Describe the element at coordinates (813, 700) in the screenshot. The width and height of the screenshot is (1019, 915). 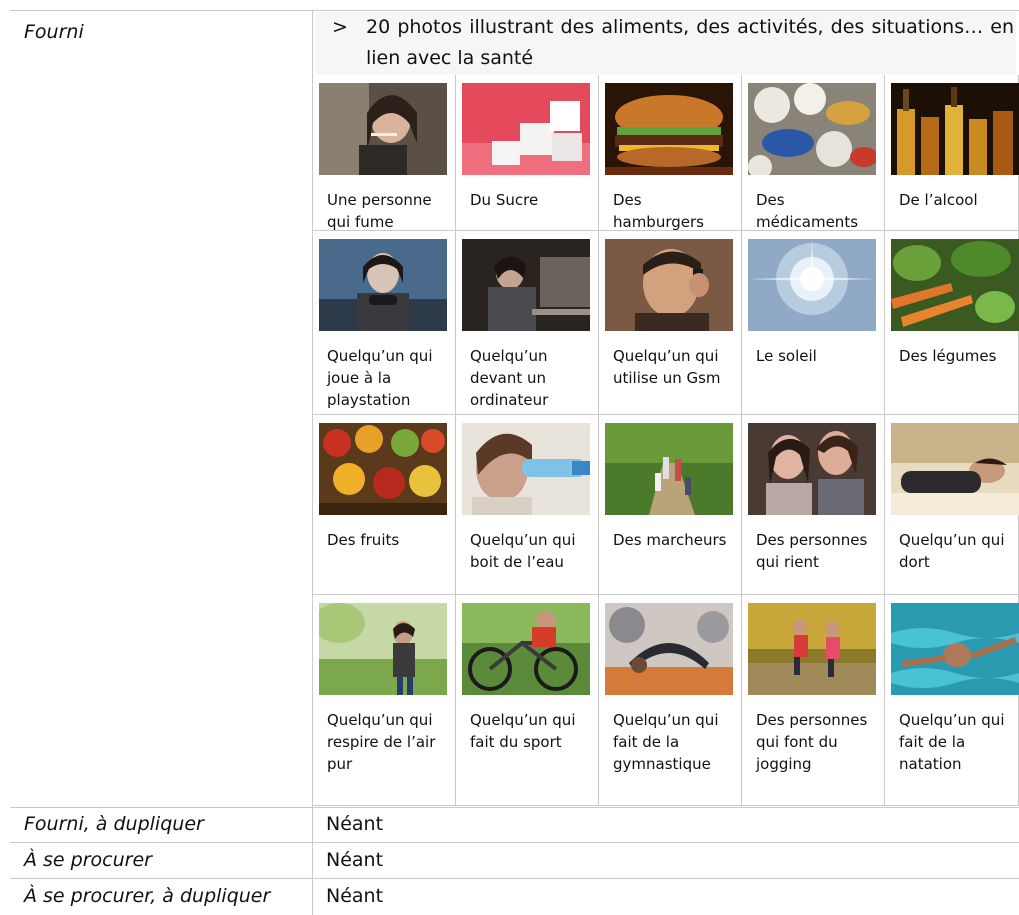
I see `photo-card: Des personnes qui font du jogging` at that location.